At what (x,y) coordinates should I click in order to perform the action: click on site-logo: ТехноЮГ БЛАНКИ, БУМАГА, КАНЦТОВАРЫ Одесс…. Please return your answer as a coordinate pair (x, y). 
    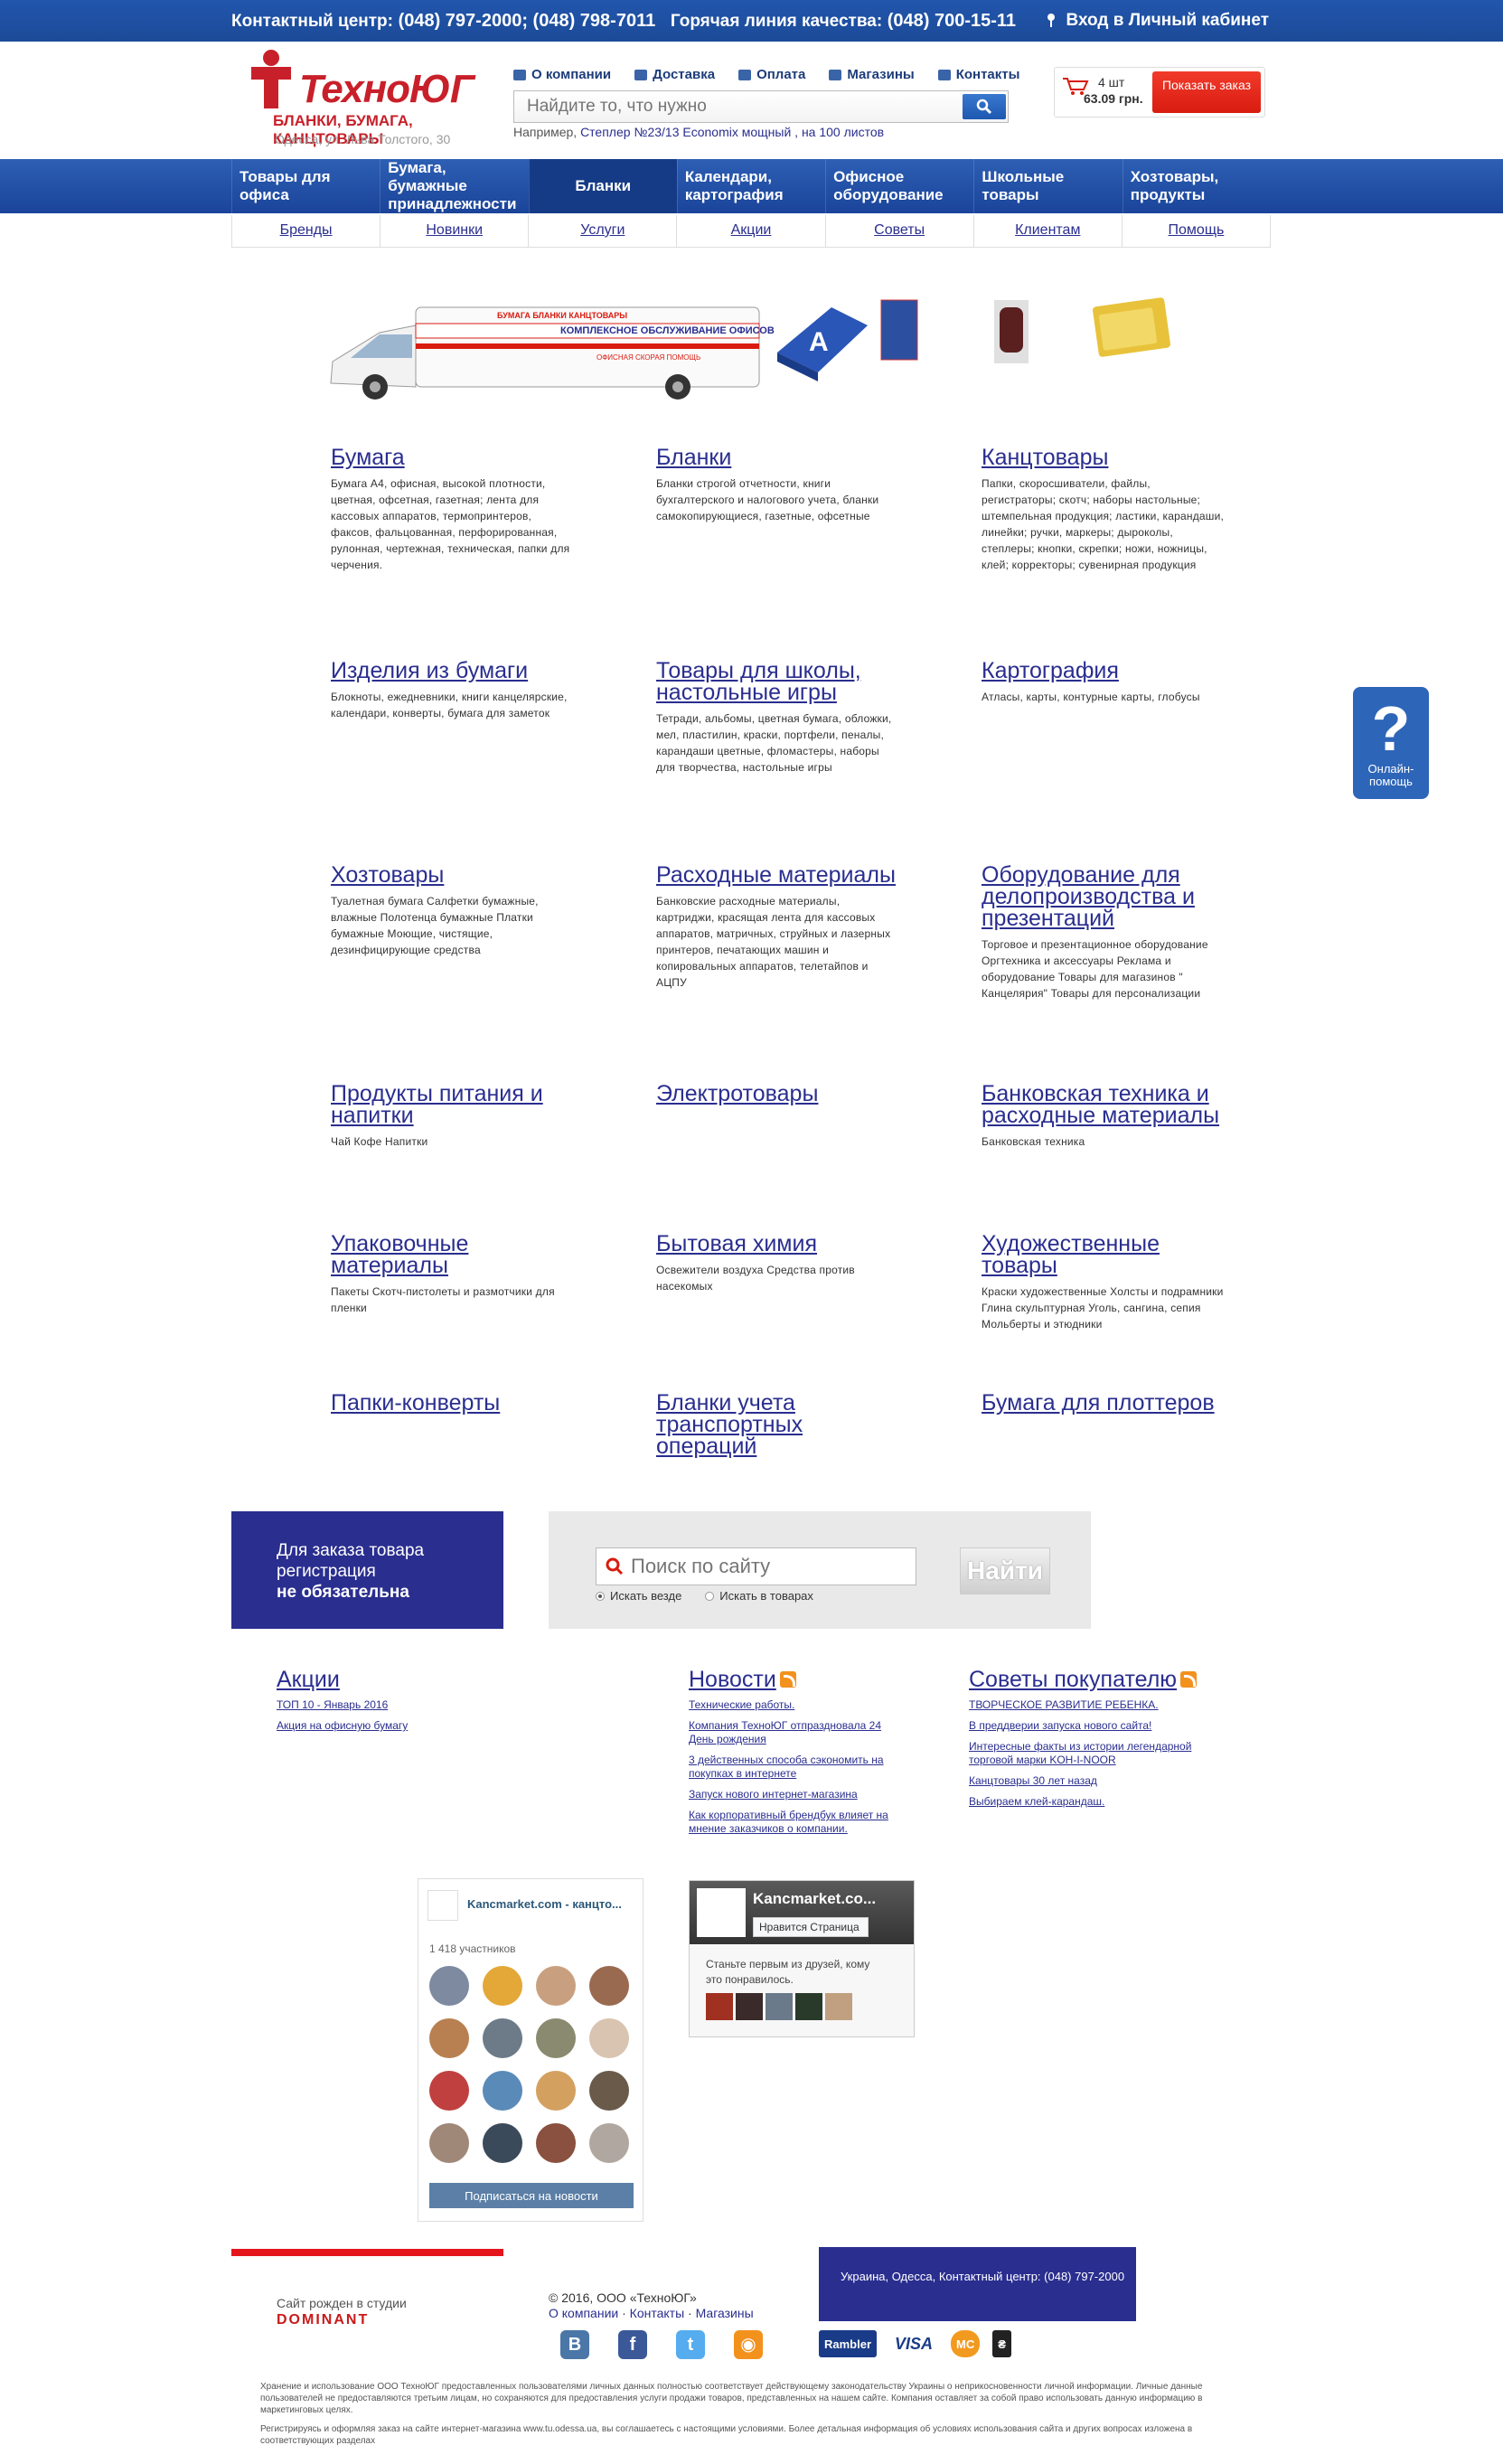
    Looking at the image, I should click on (385, 98).